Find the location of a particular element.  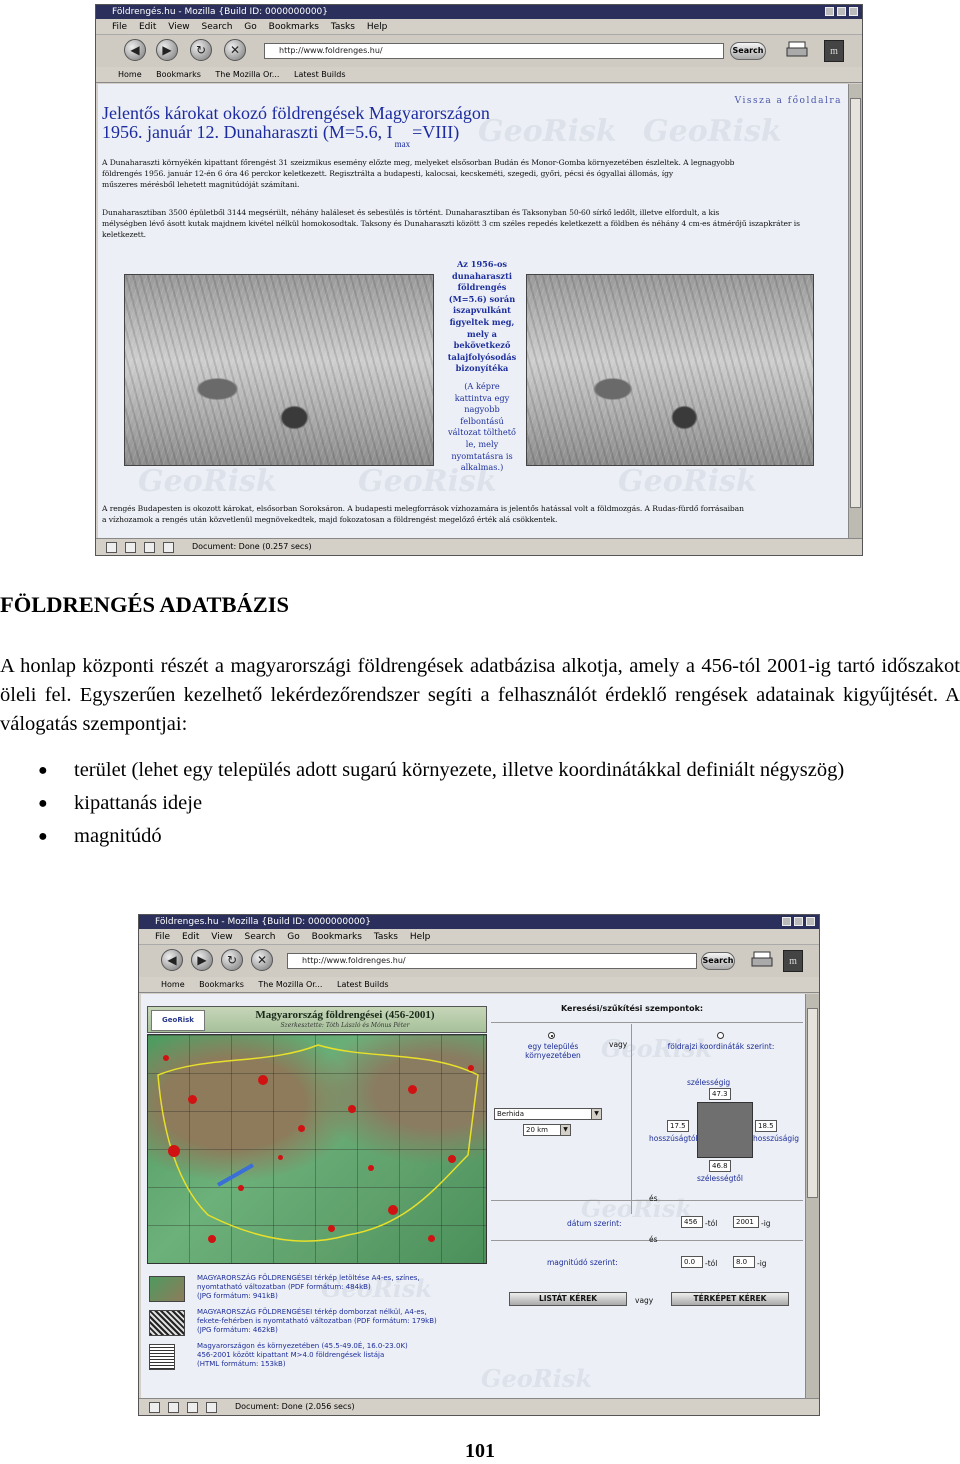

coordinates-radio is located at coordinates (720, 1035).